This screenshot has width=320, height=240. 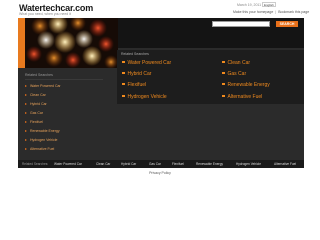 What do you see at coordinates (242, 97) in the screenshot?
I see `related-link: Alternative Fuel` at bounding box center [242, 97].